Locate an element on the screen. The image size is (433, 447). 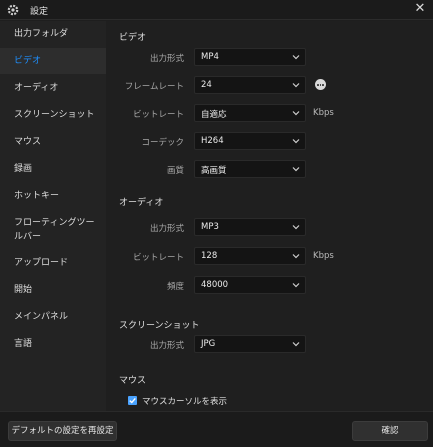
sidebar-item-video: ビデオ is located at coordinates (53, 61).